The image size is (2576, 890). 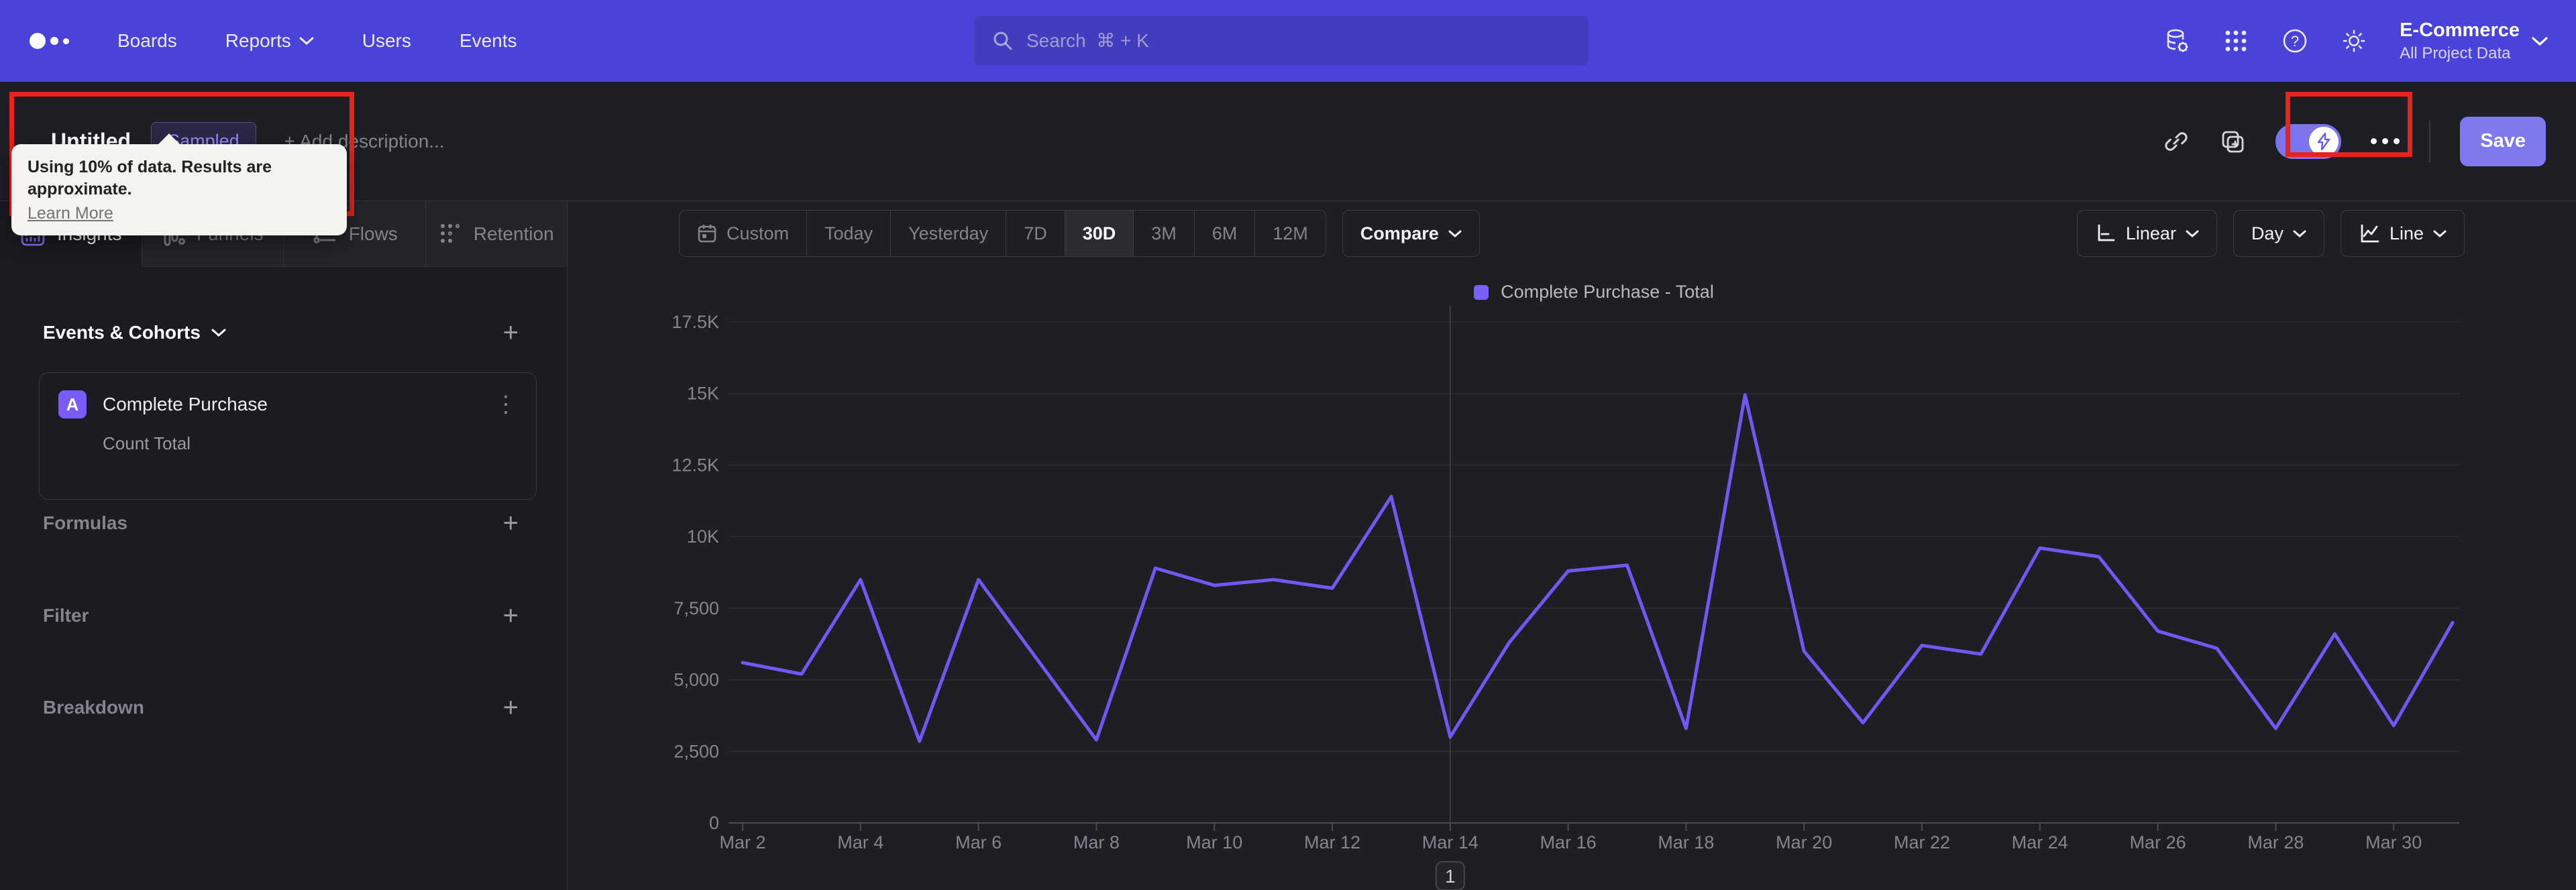 What do you see at coordinates (93, 707) in the screenshot?
I see `breakdown-label: Breakdown` at bounding box center [93, 707].